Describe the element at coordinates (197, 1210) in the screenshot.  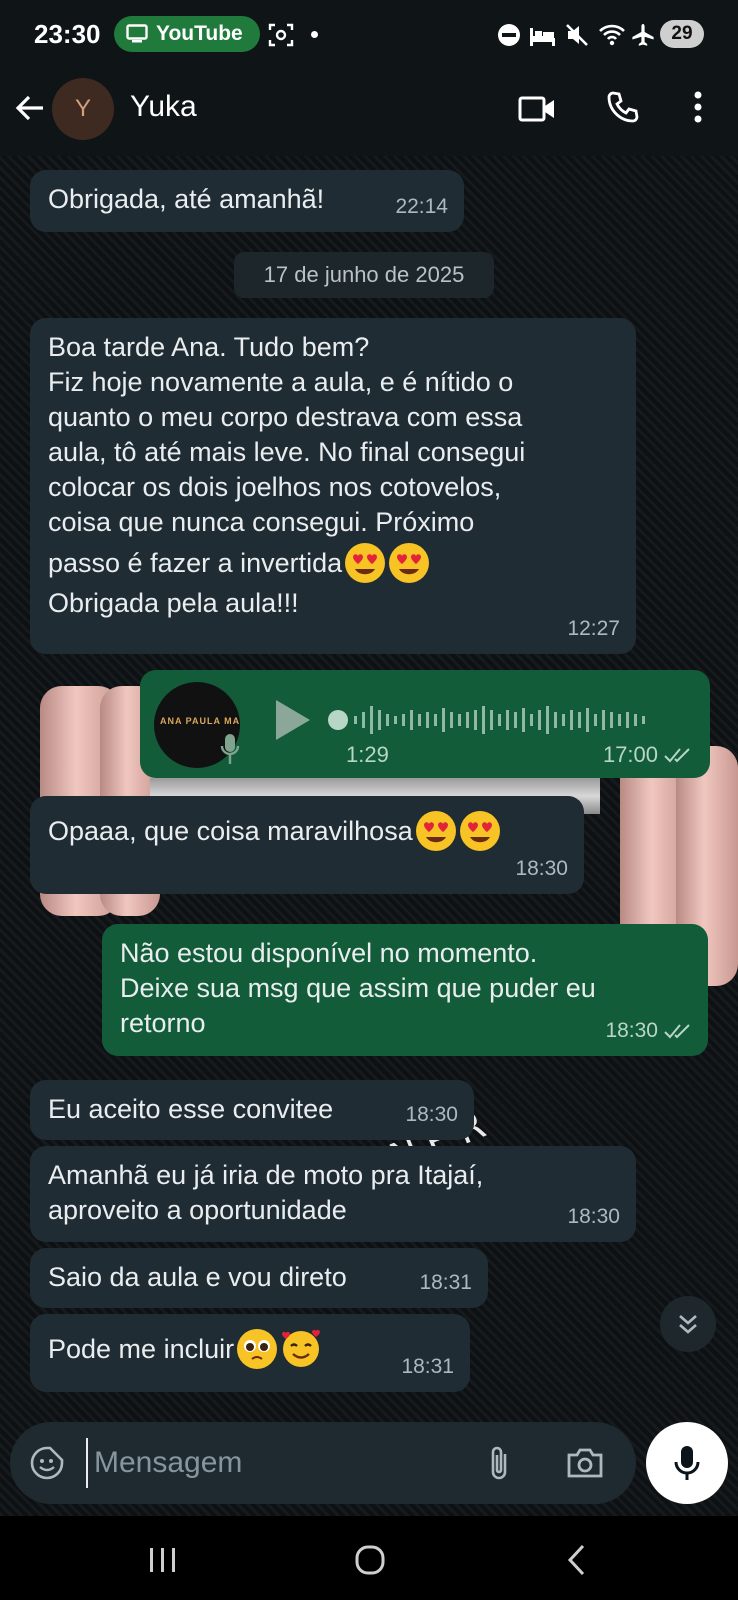
I see `message-text: aproveito a oportunidade` at that location.